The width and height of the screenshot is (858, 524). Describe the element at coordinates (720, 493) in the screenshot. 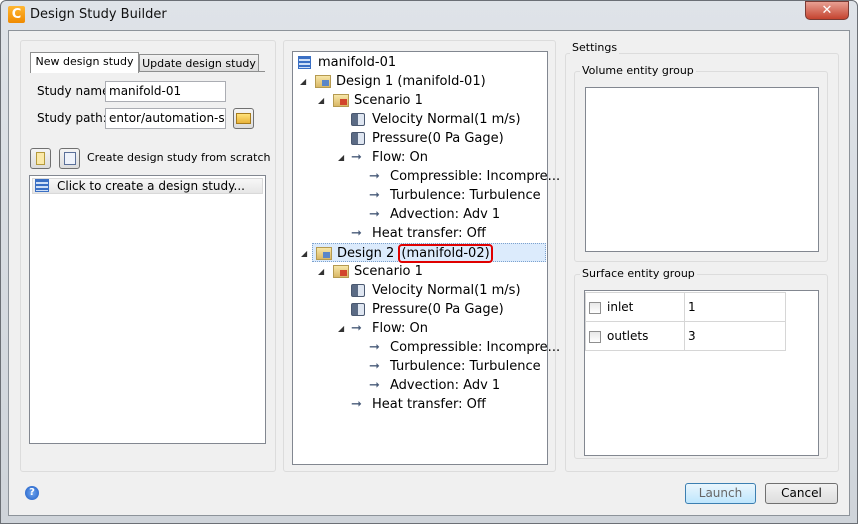

I see `launch-button: Launch` at that location.